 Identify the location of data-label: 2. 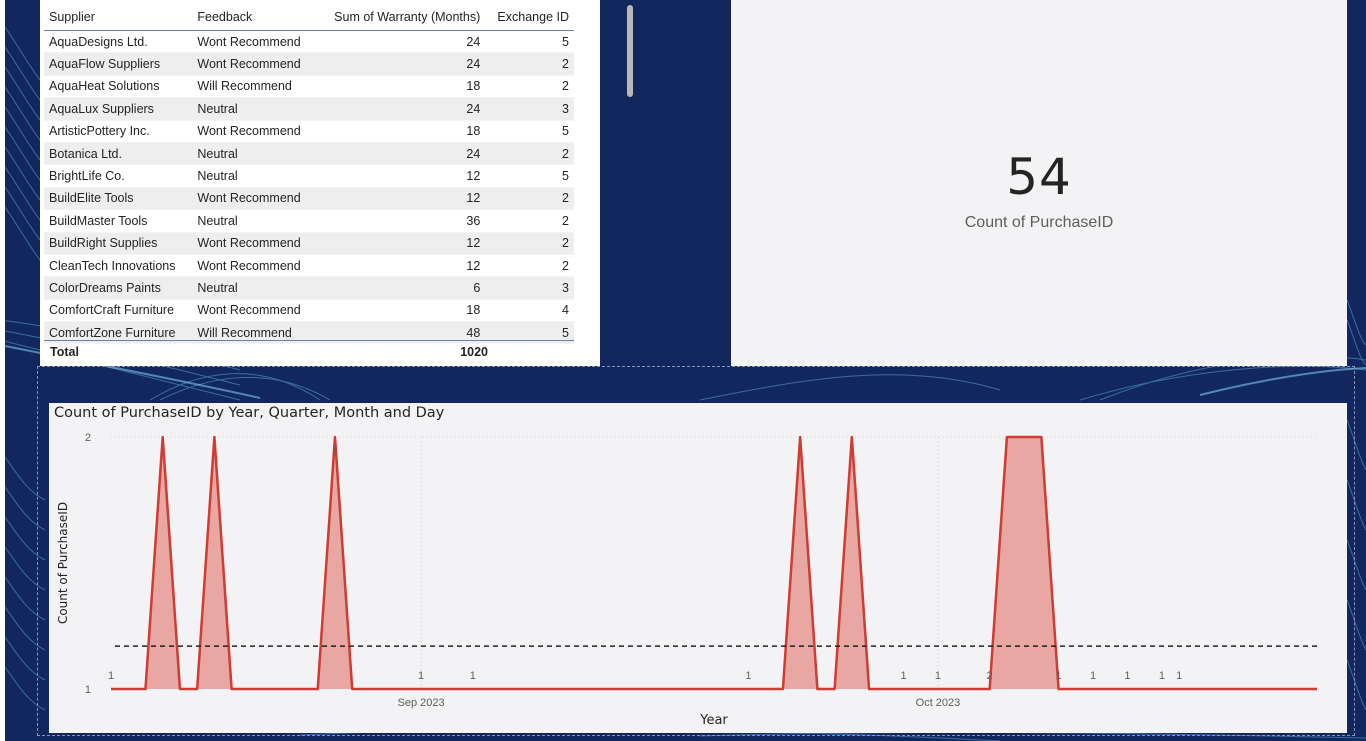
(990, 676).